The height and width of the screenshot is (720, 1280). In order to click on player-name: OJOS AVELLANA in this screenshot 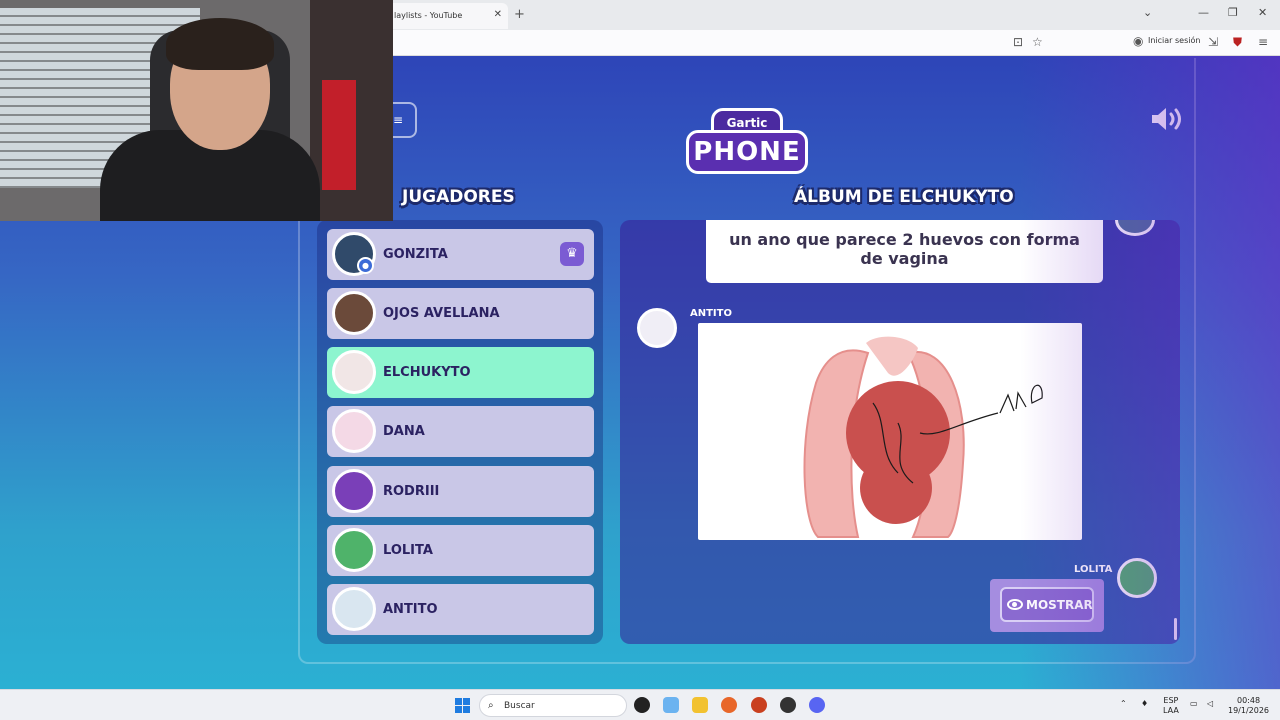, I will do `click(441, 313)`.